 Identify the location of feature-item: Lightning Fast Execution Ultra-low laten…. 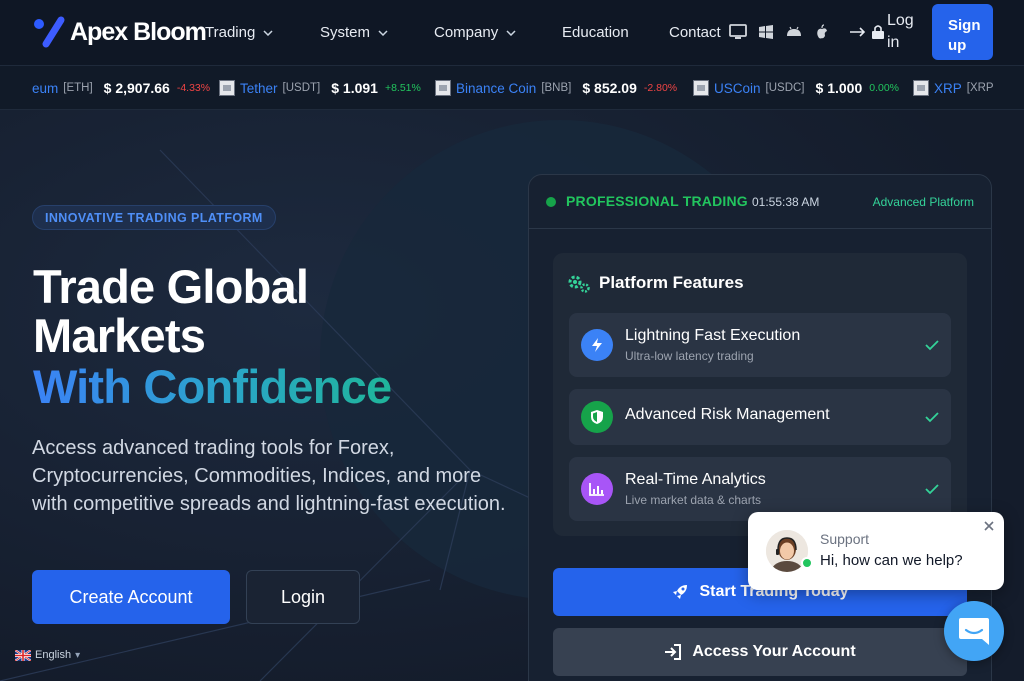
(760, 345).